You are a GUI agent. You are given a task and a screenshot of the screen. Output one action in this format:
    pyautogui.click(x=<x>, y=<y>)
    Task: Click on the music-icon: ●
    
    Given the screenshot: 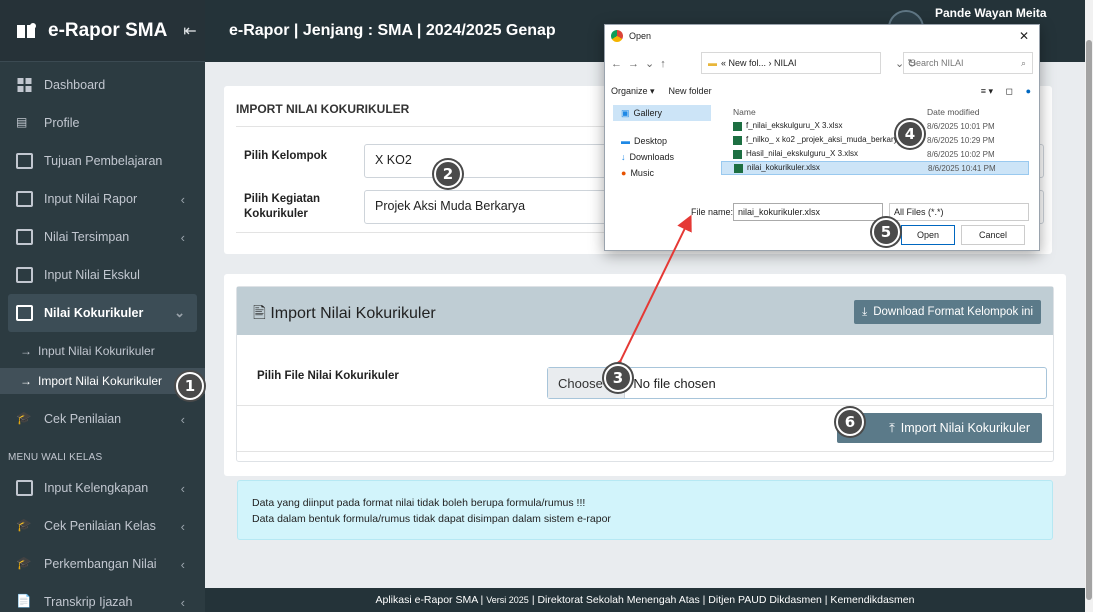 What is the action you would take?
    pyautogui.click(x=624, y=173)
    